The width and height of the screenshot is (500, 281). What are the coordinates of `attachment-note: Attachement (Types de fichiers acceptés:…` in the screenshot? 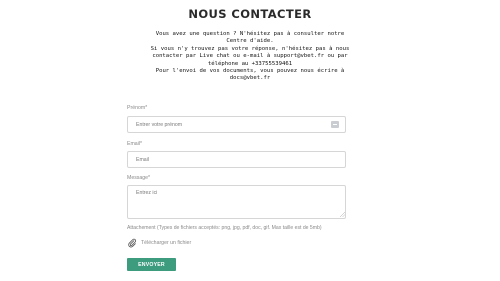 It's located at (224, 228).